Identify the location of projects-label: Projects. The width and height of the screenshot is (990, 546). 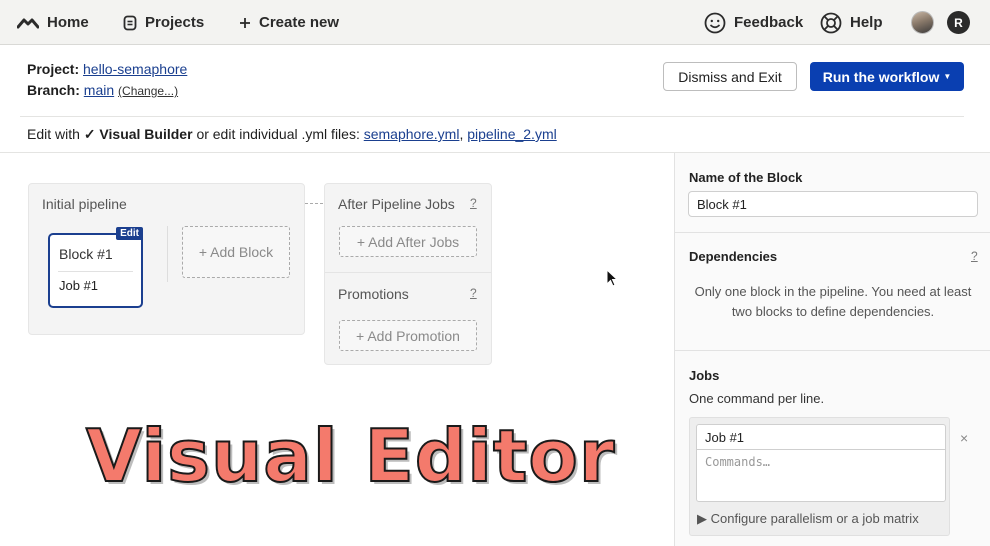
(175, 22).